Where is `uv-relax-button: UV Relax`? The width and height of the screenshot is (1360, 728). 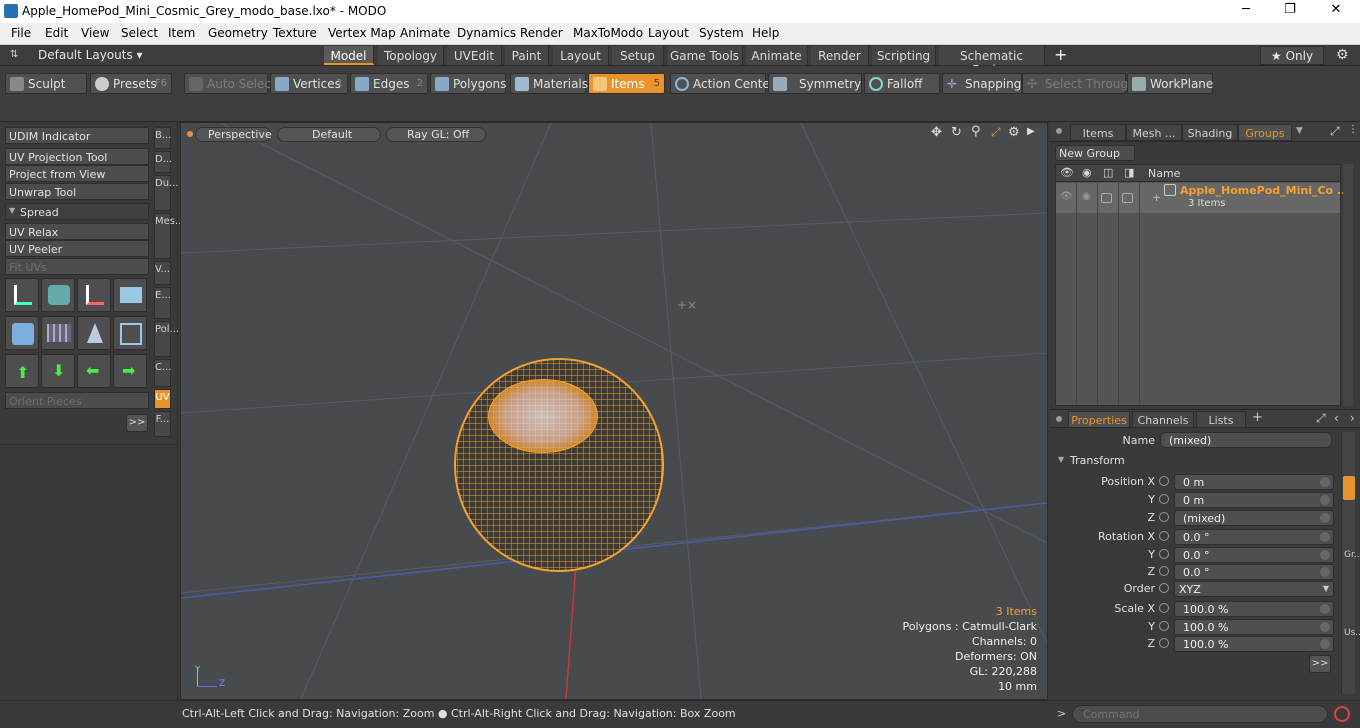 uv-relax-button: UV Relax is located at coordinates (77, 231).